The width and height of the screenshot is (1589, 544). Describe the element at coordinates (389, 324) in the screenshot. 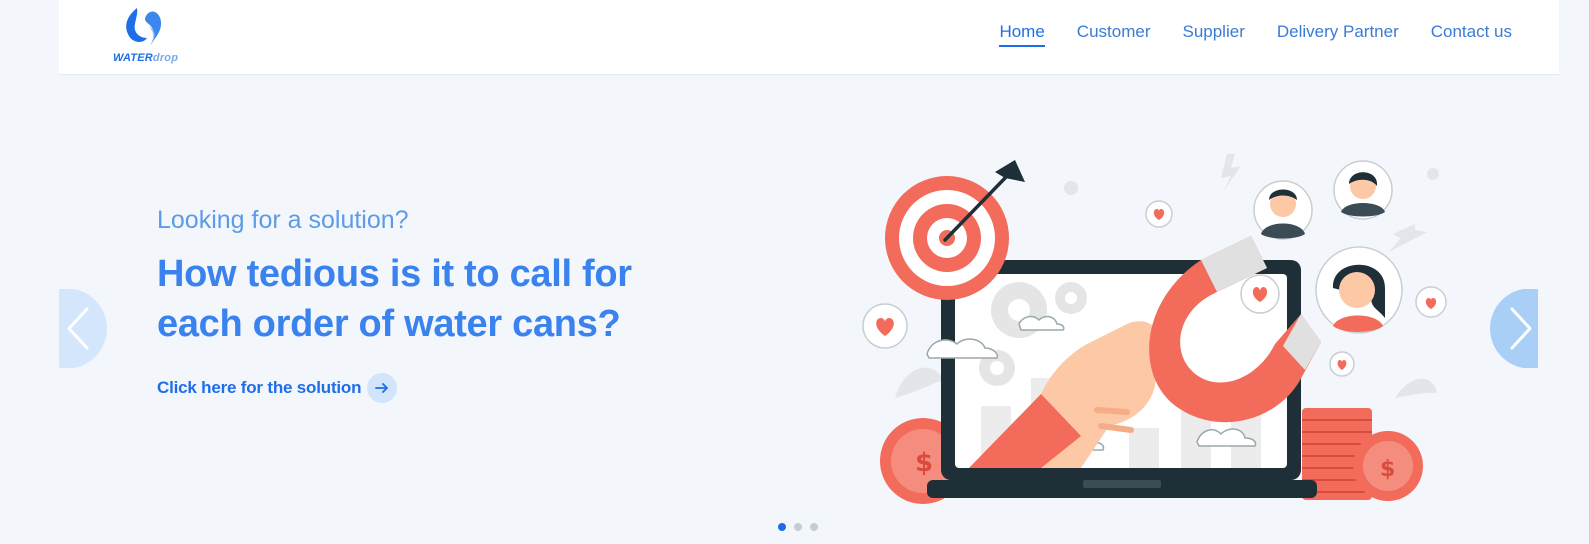

I see `hero-headline-line-2: each order of water cans?` at that location.